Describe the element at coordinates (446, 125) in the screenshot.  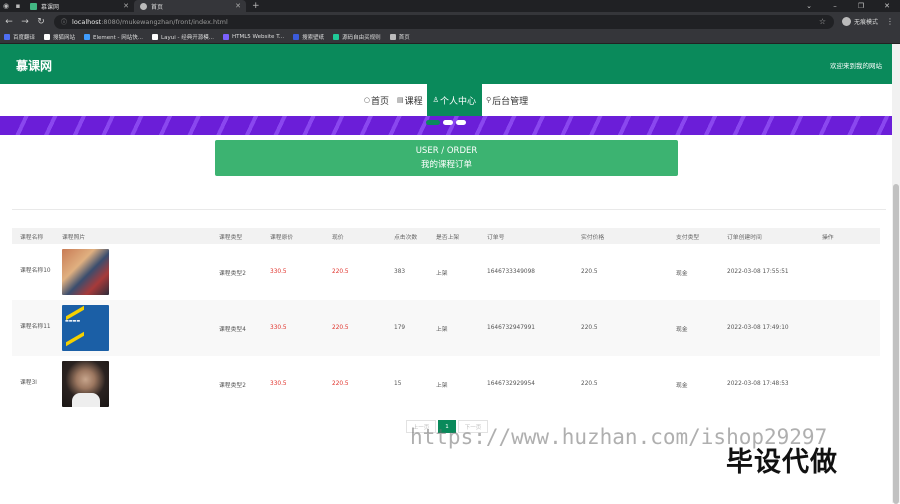
I see `banner-carousel` at that location.